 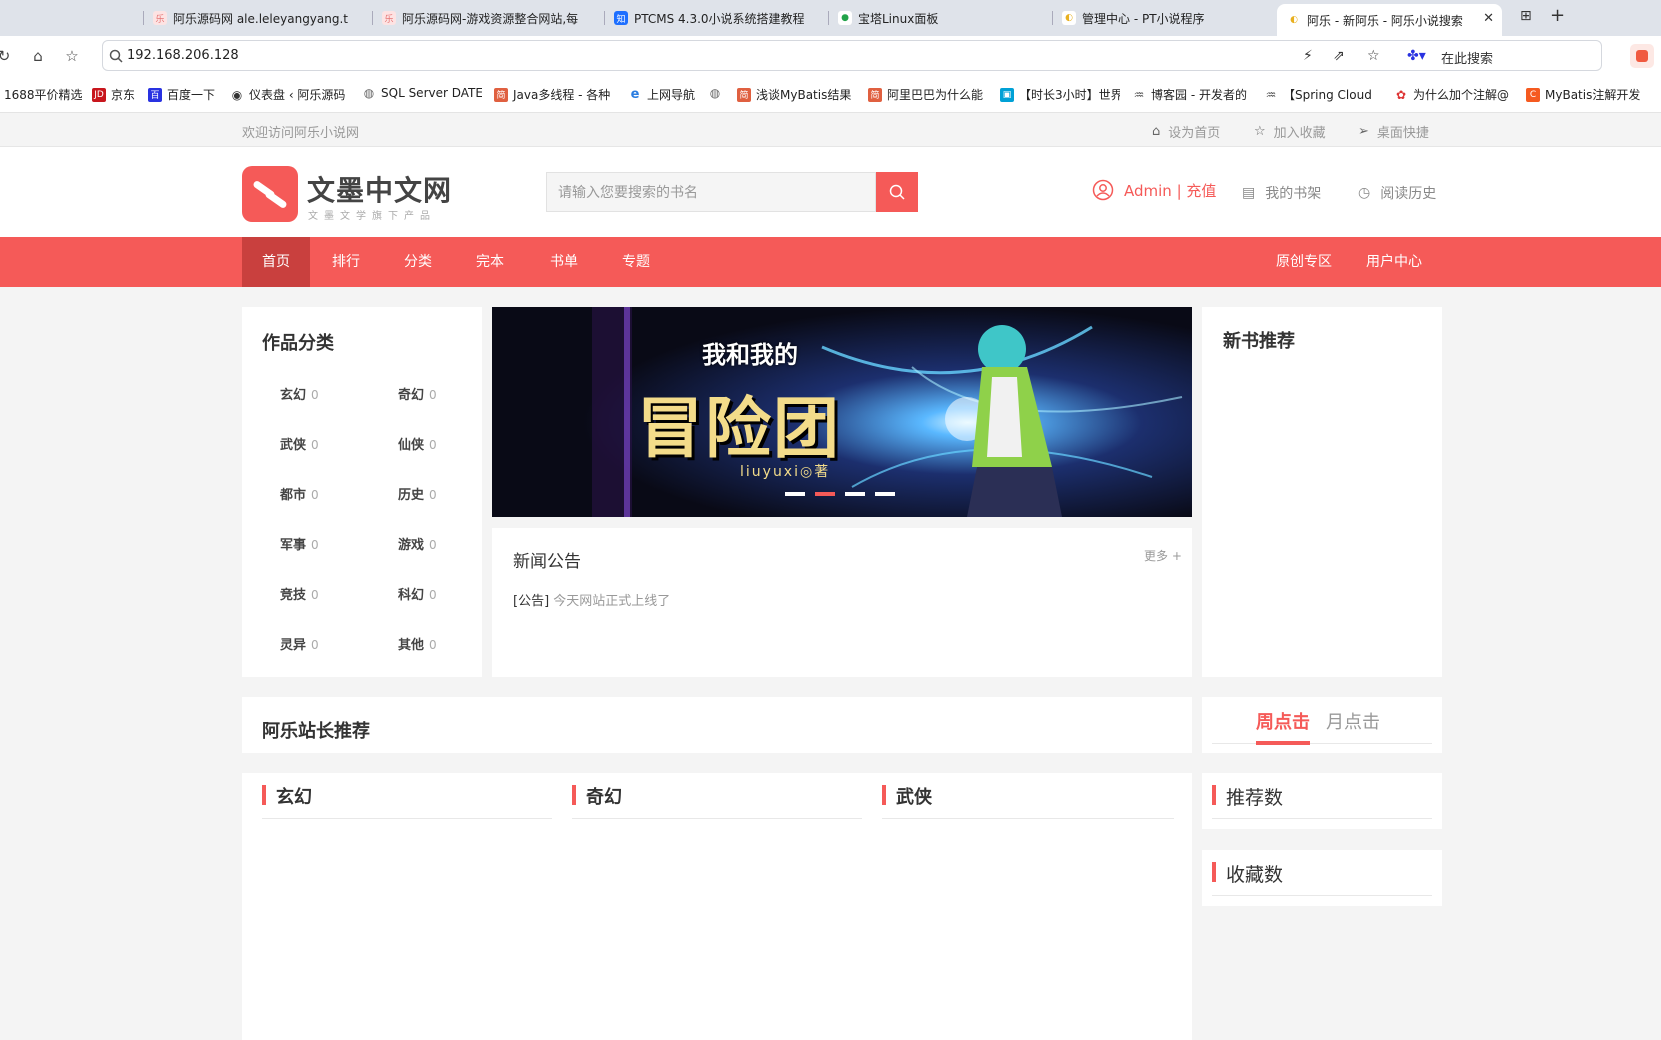 I want to click on category-item: 其他 0, so click(x=417, y=643).